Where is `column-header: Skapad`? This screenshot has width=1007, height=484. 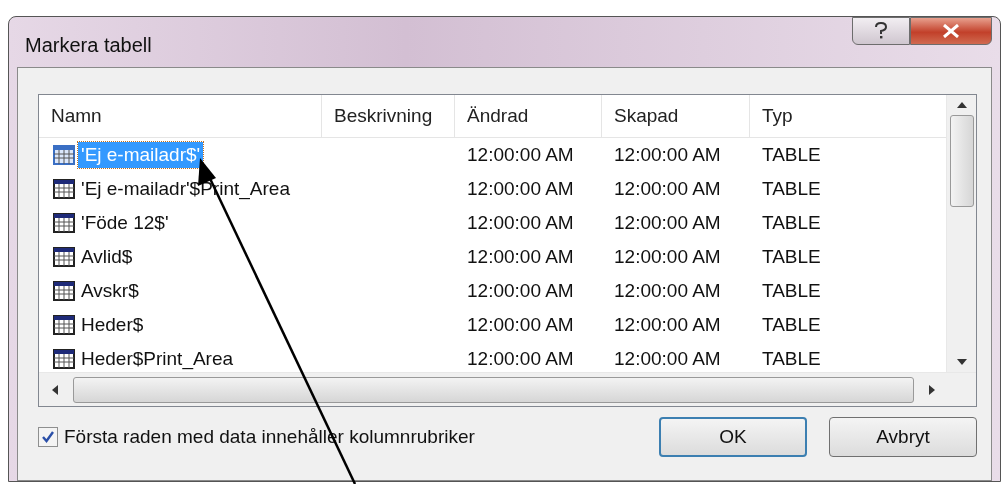
column-header: Skapad is located at coordinates (676, 116).